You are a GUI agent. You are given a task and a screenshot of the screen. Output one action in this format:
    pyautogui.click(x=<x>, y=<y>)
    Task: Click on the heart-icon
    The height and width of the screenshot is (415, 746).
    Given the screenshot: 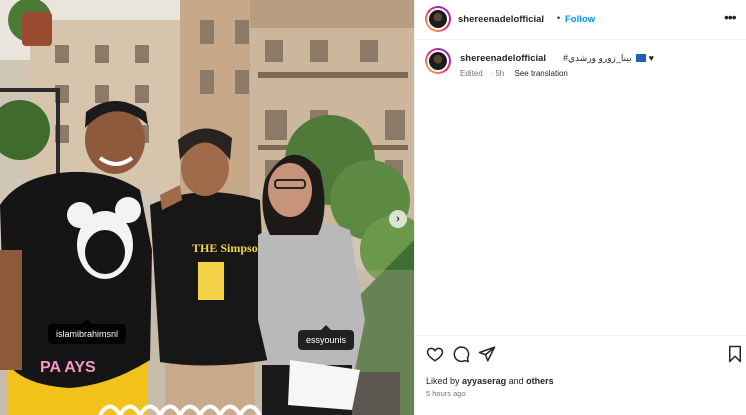 What is the action you would take?
    pyautogui.click(x=435, y=354)
    